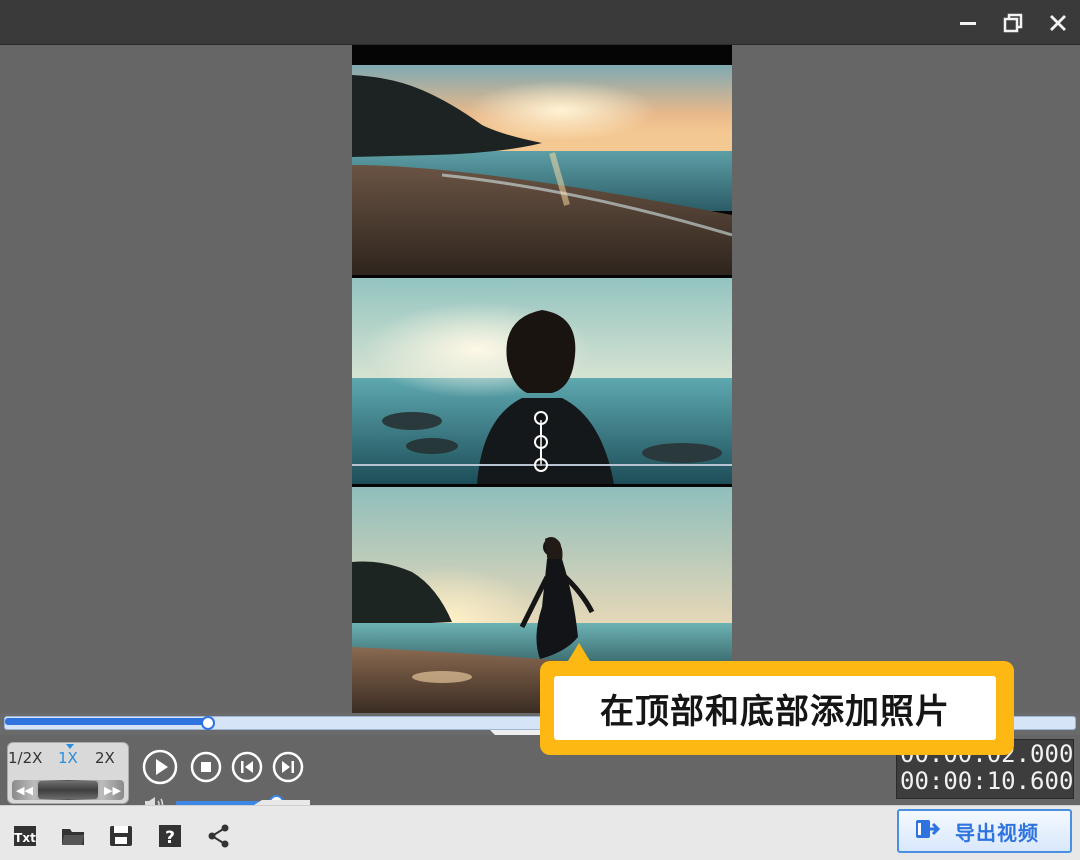  I want to click on folder-icon, so click(74, 837).